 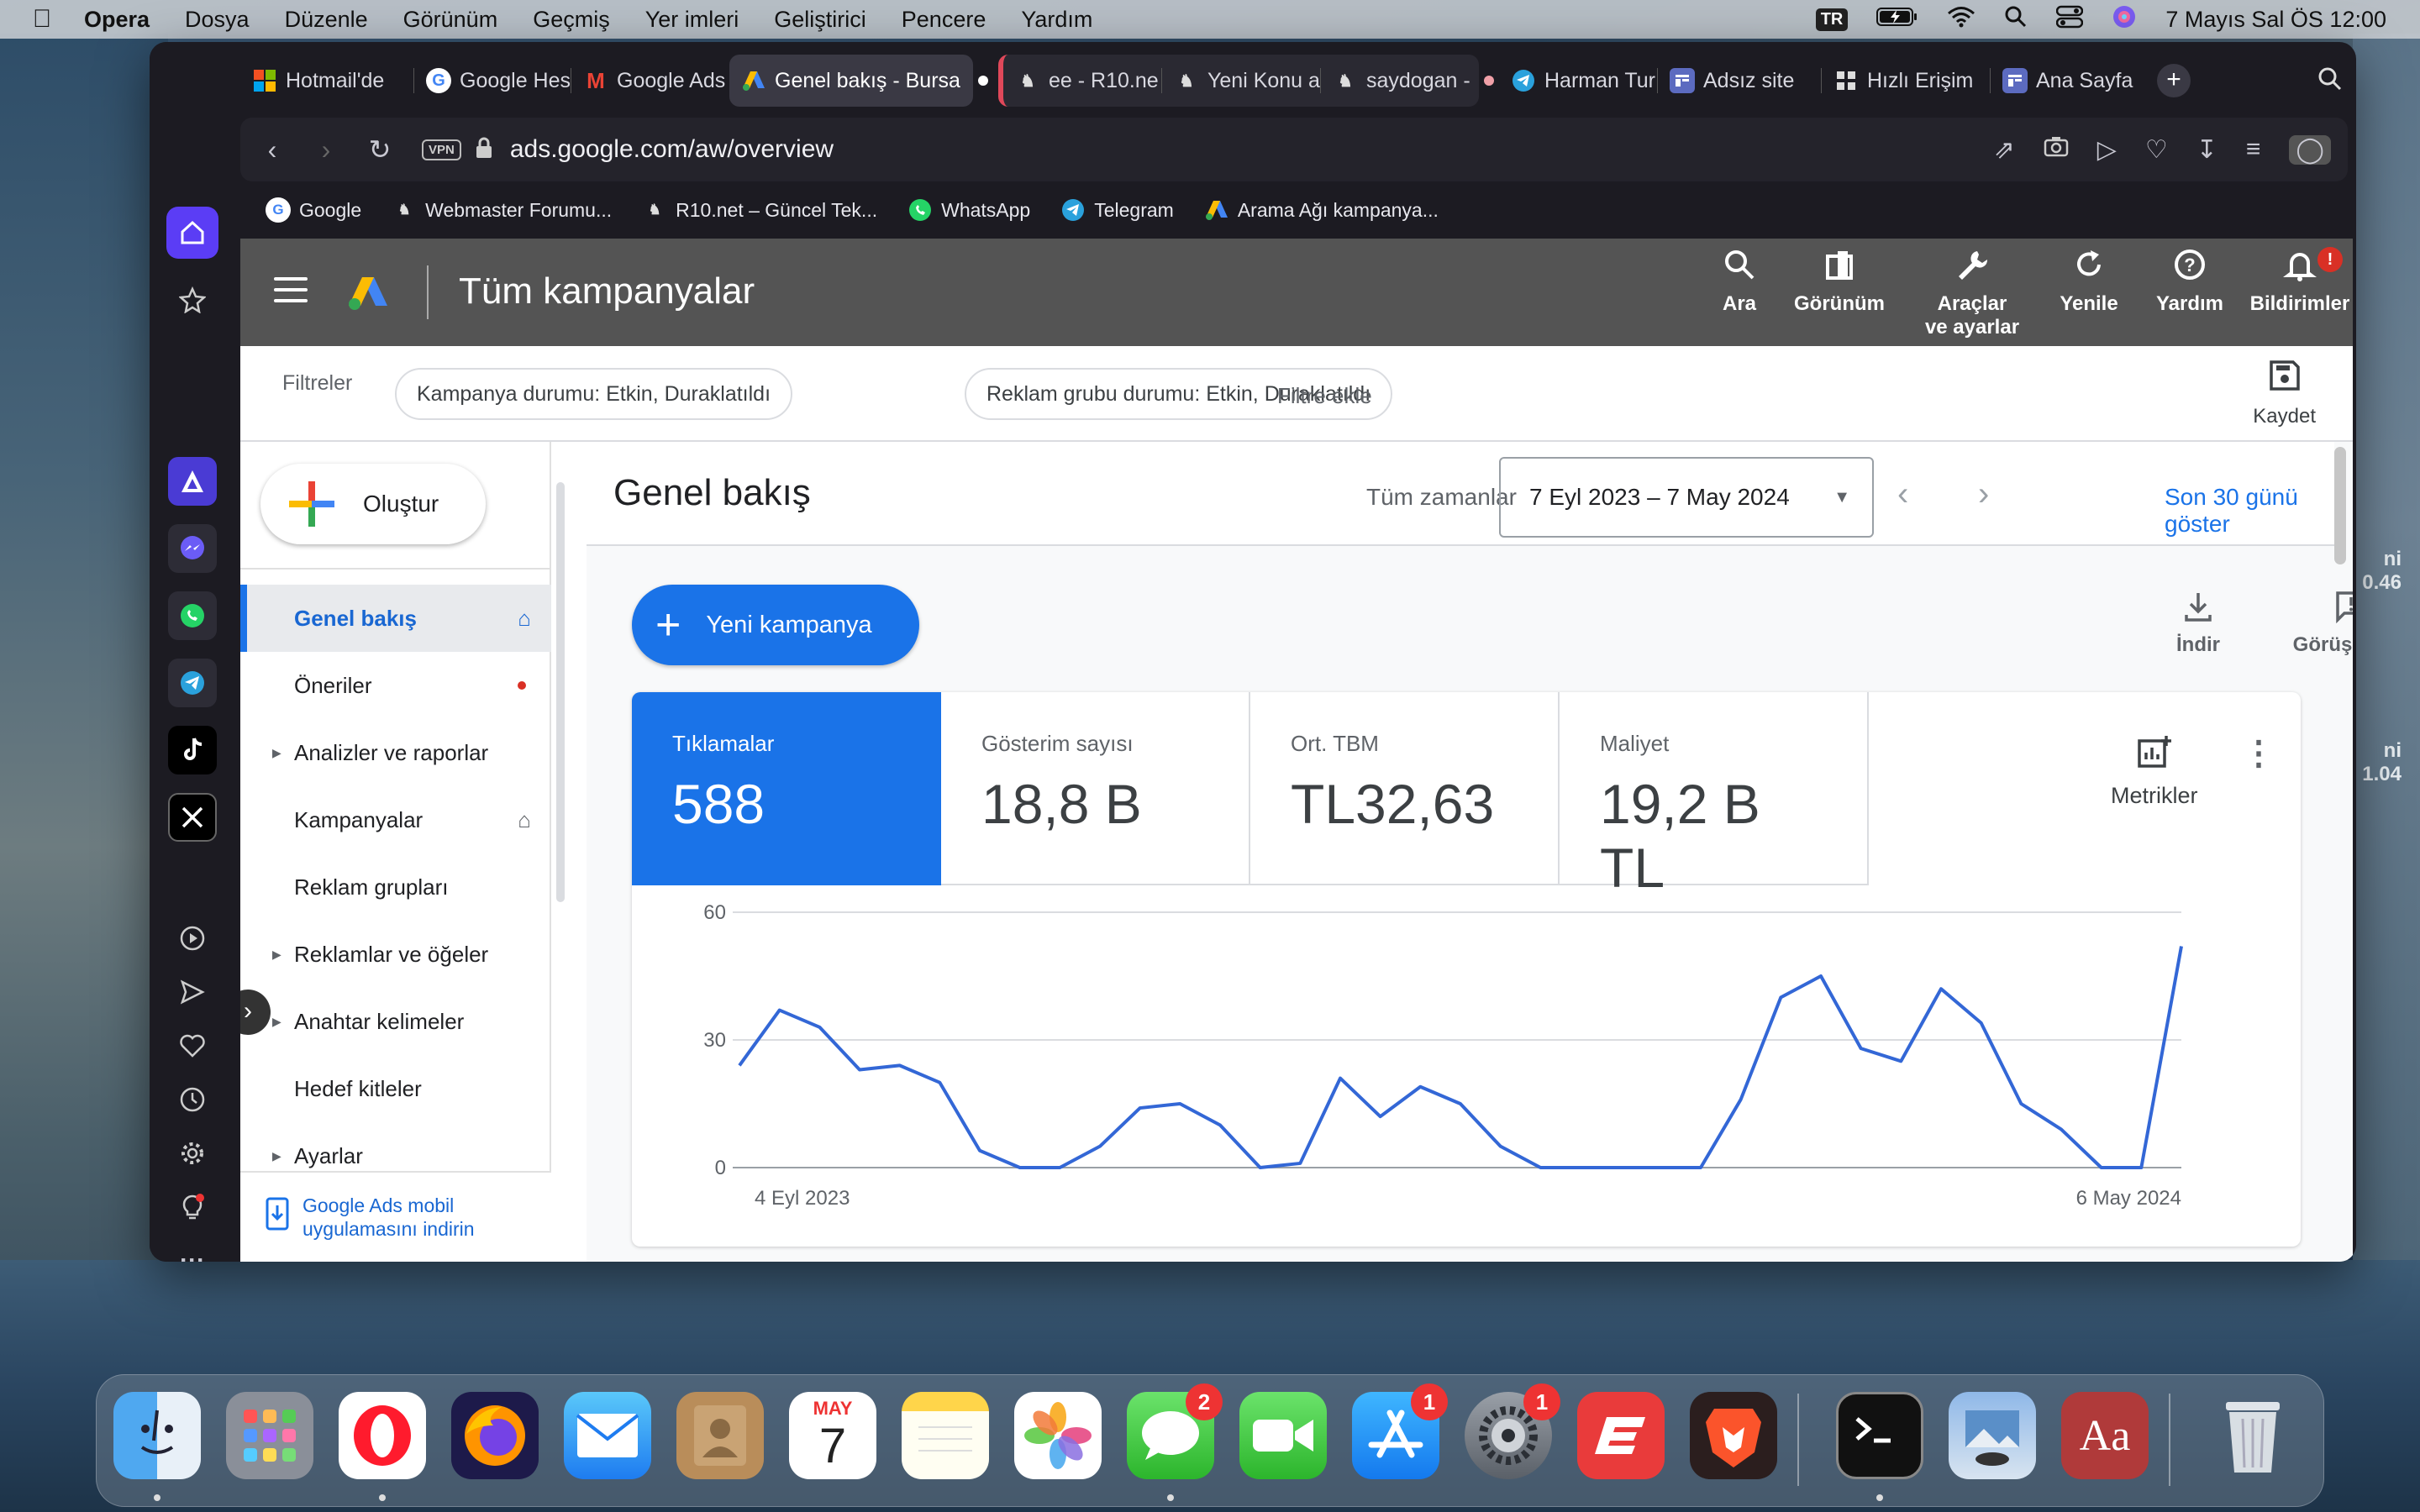 What do you see at coordinates (192, 233) in the screenshot?
I see `home-icon` at bounding box center [192, 233].